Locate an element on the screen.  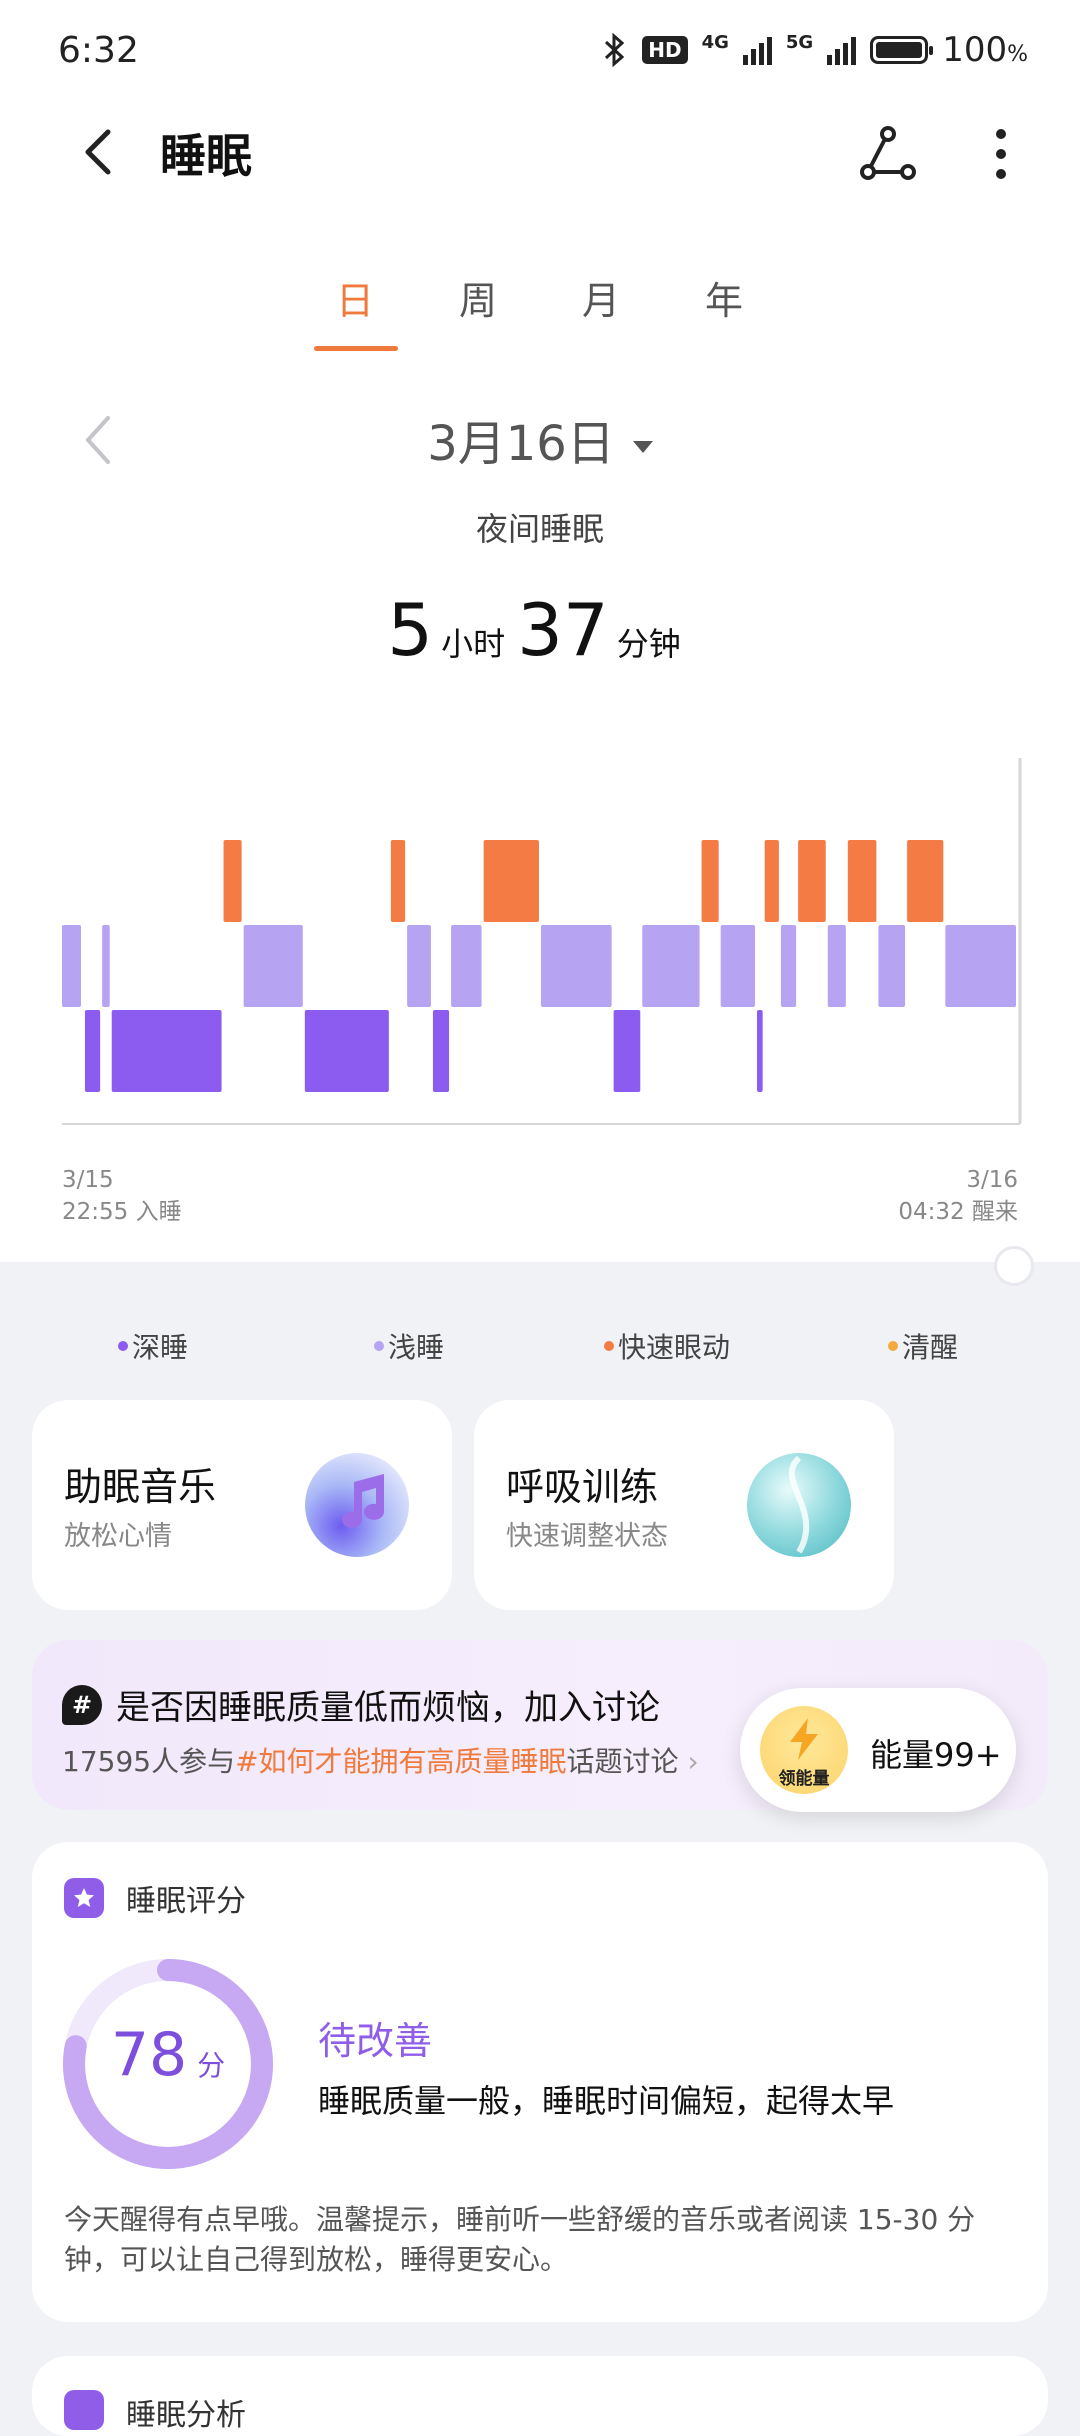
sleep-duration: 5 小时 37 分钟 is located at coordinates (540, 630).